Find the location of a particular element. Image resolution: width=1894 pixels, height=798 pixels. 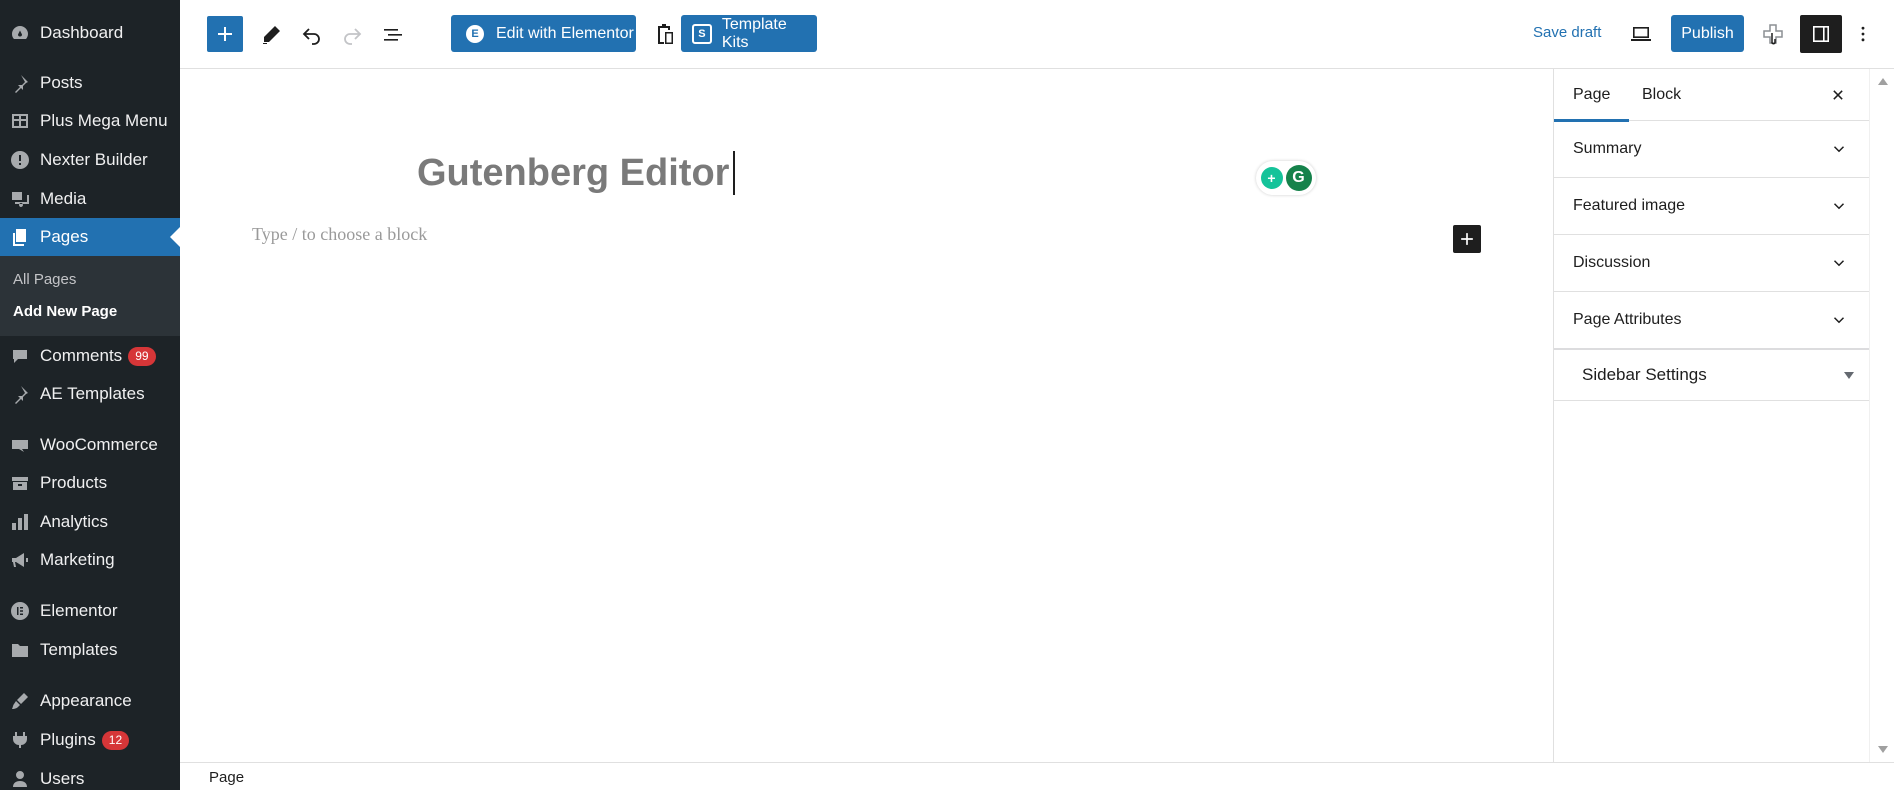

sidebar-item-ae-templates: AE Templates is located at coordinates (90, 394).